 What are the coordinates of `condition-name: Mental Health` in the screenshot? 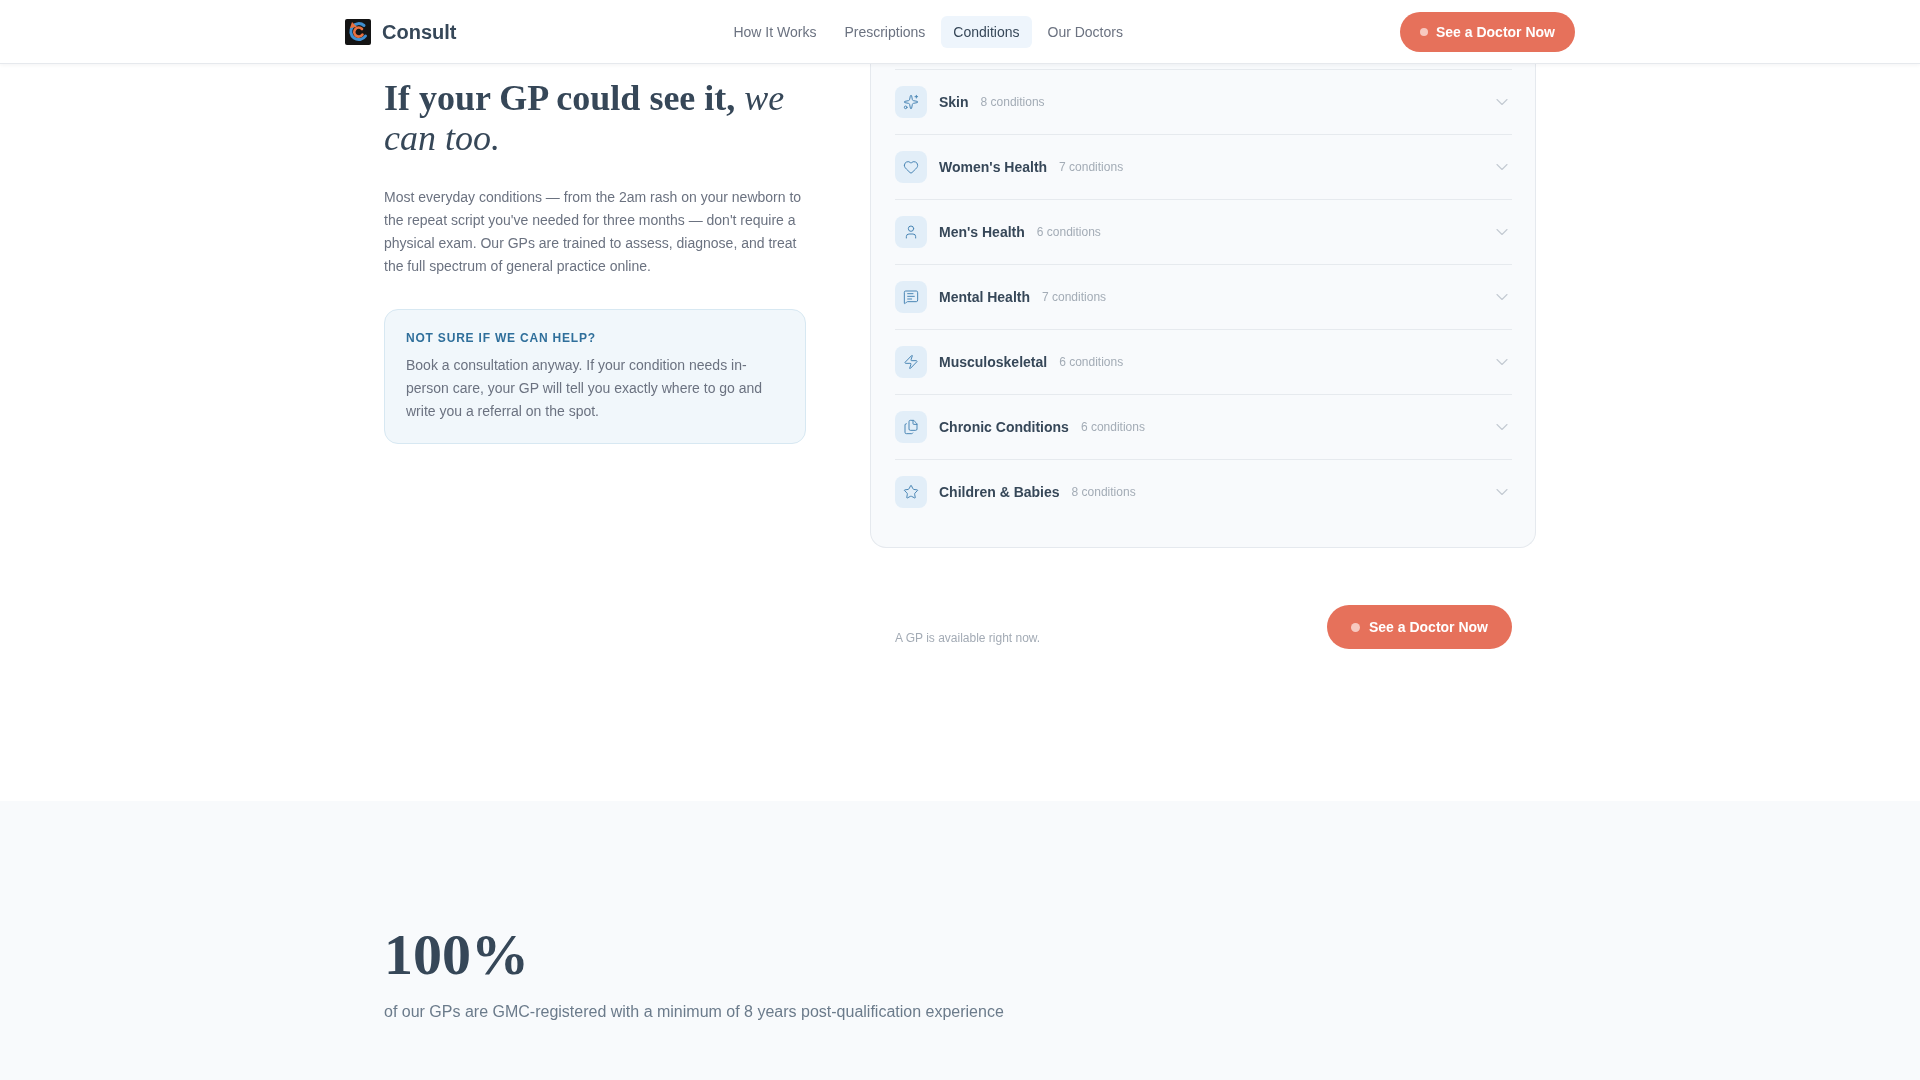 It's located at (984, 297).